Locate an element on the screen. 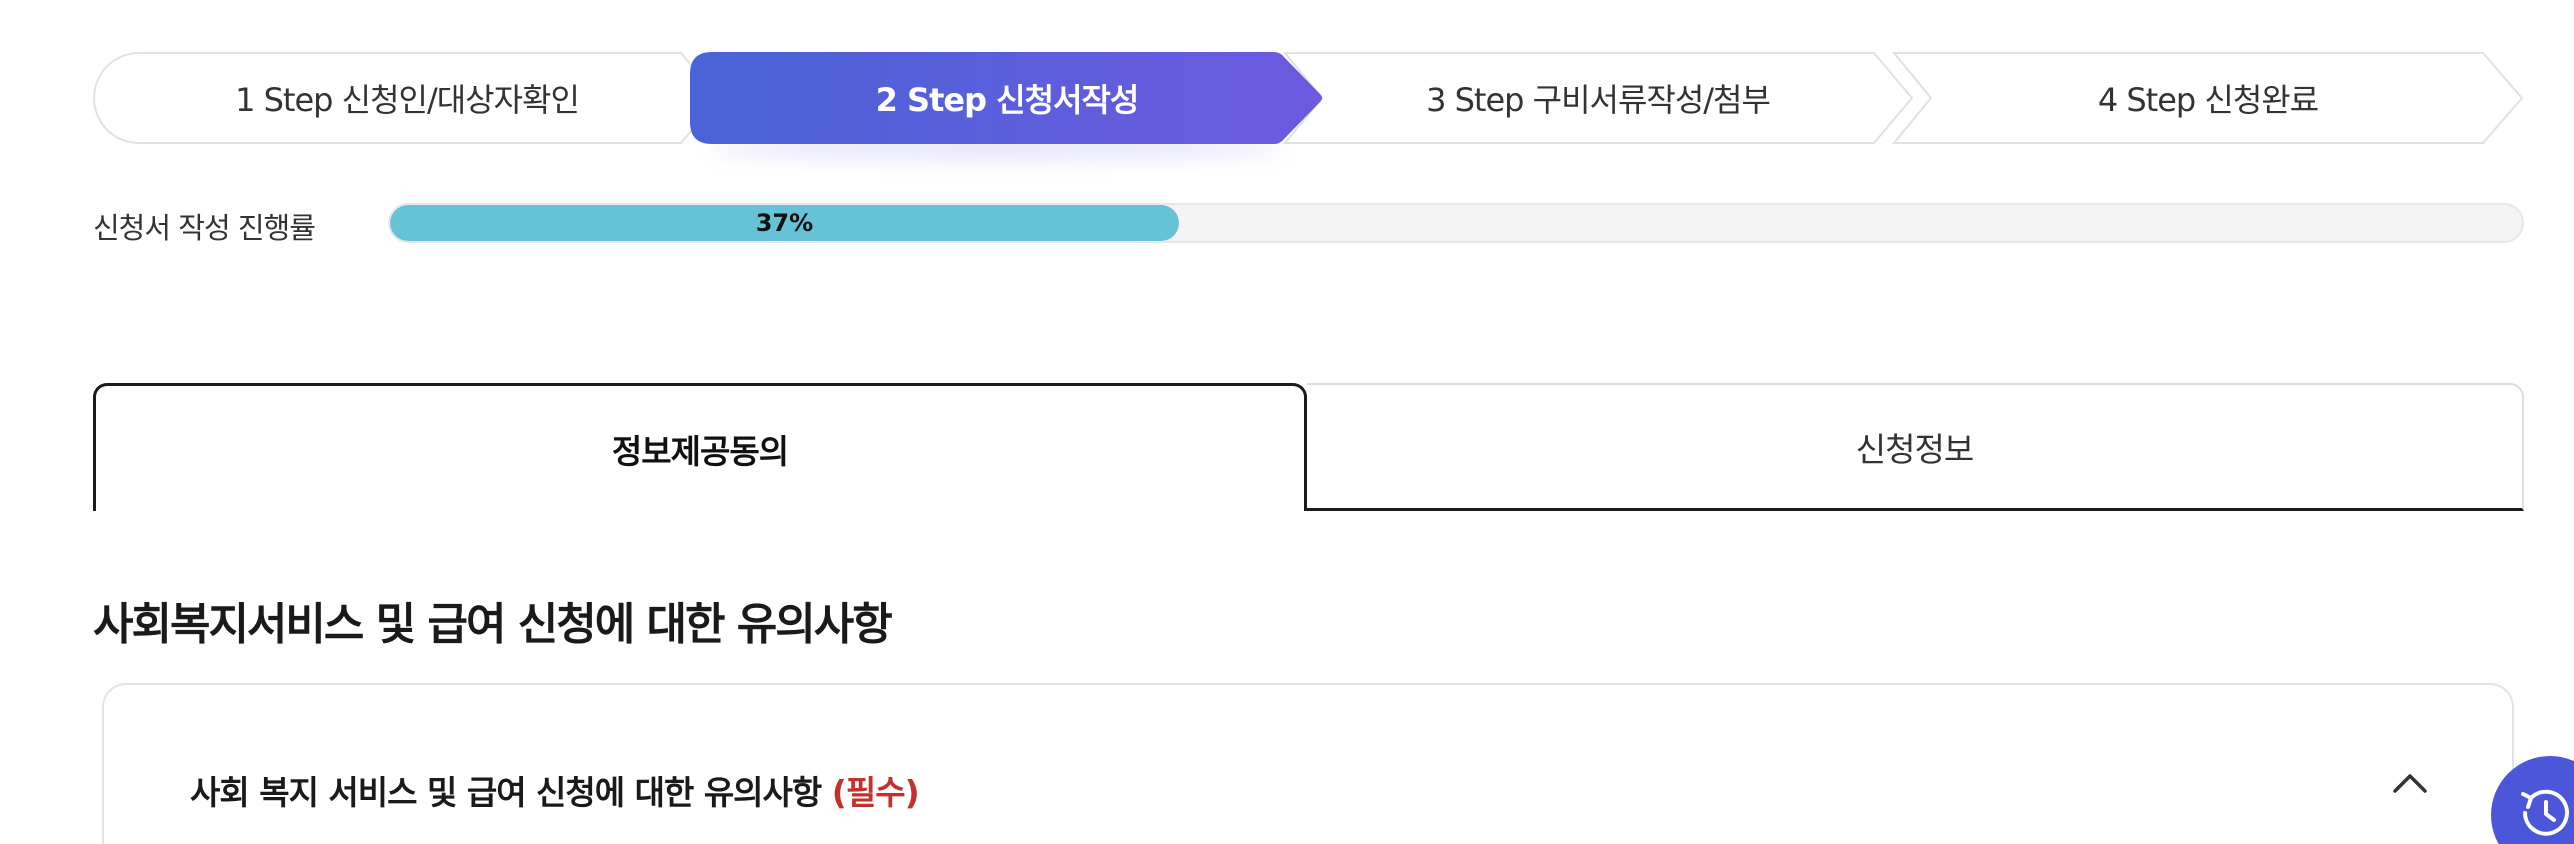 The width and height of the screenshot is (2574, 844). form-tabs: 정보제공동의 신청정보 is located at coordinates (1308, 448).